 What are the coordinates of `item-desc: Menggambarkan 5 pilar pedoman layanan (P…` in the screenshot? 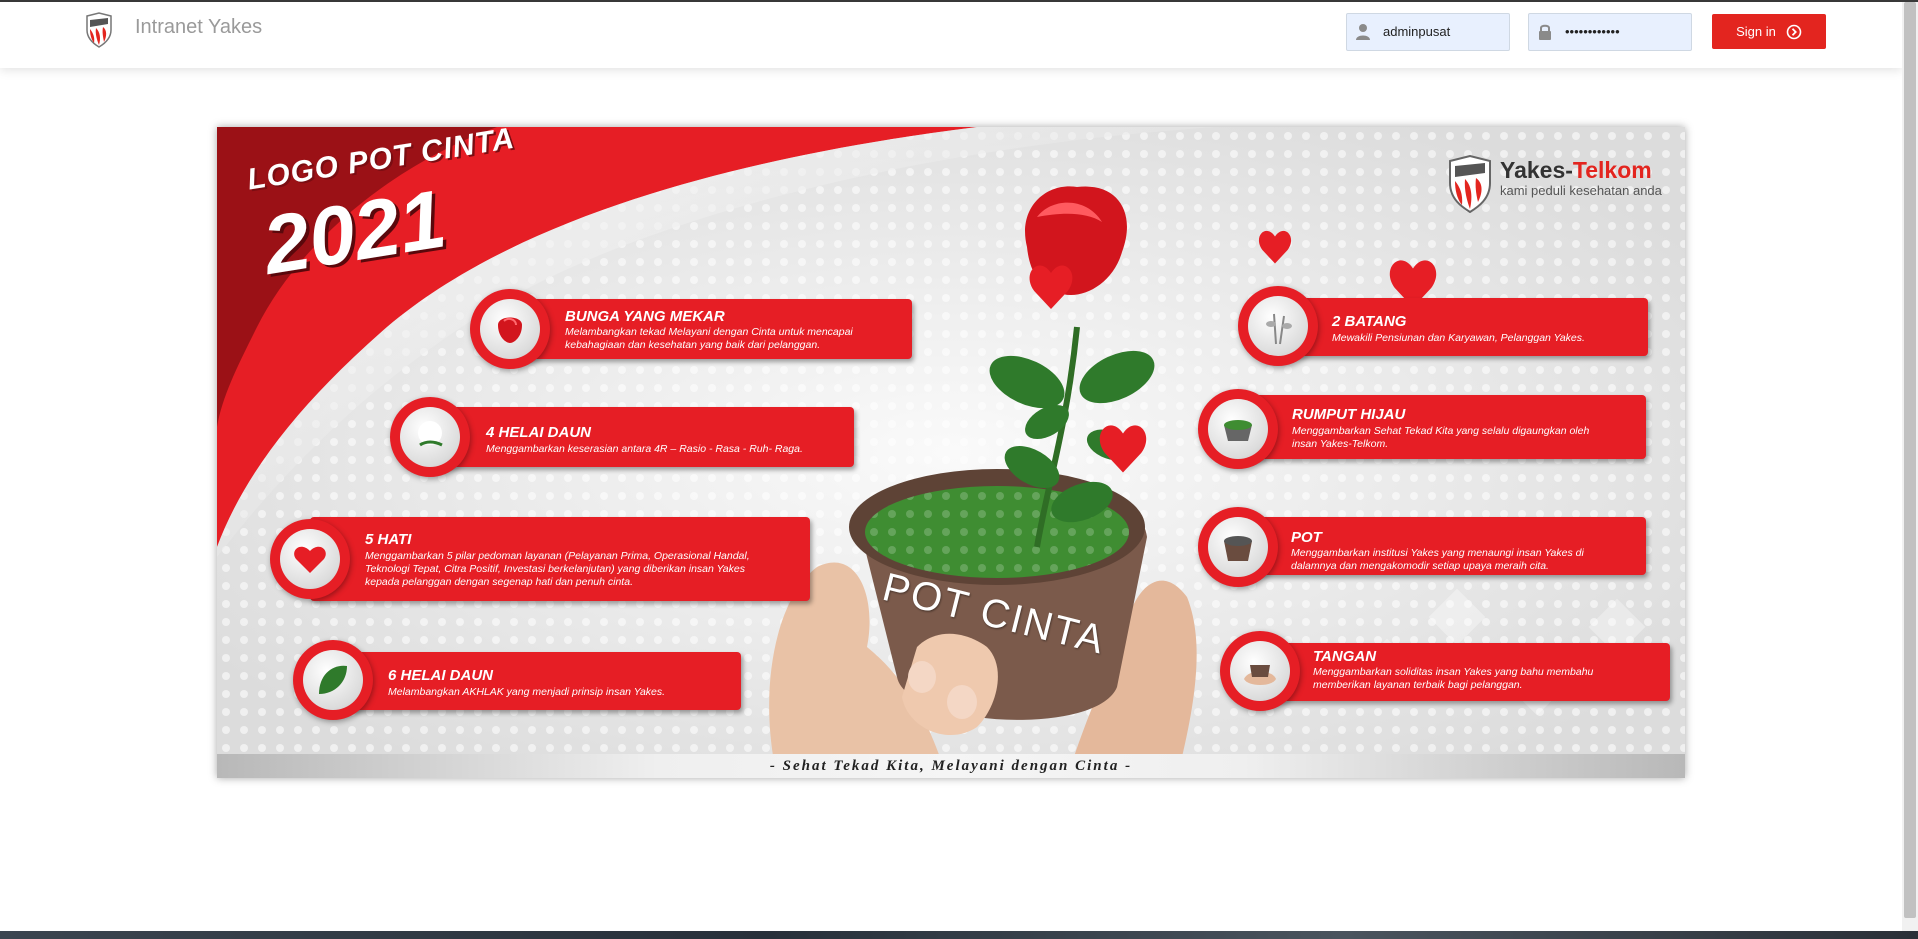 It's located at (557, 569).